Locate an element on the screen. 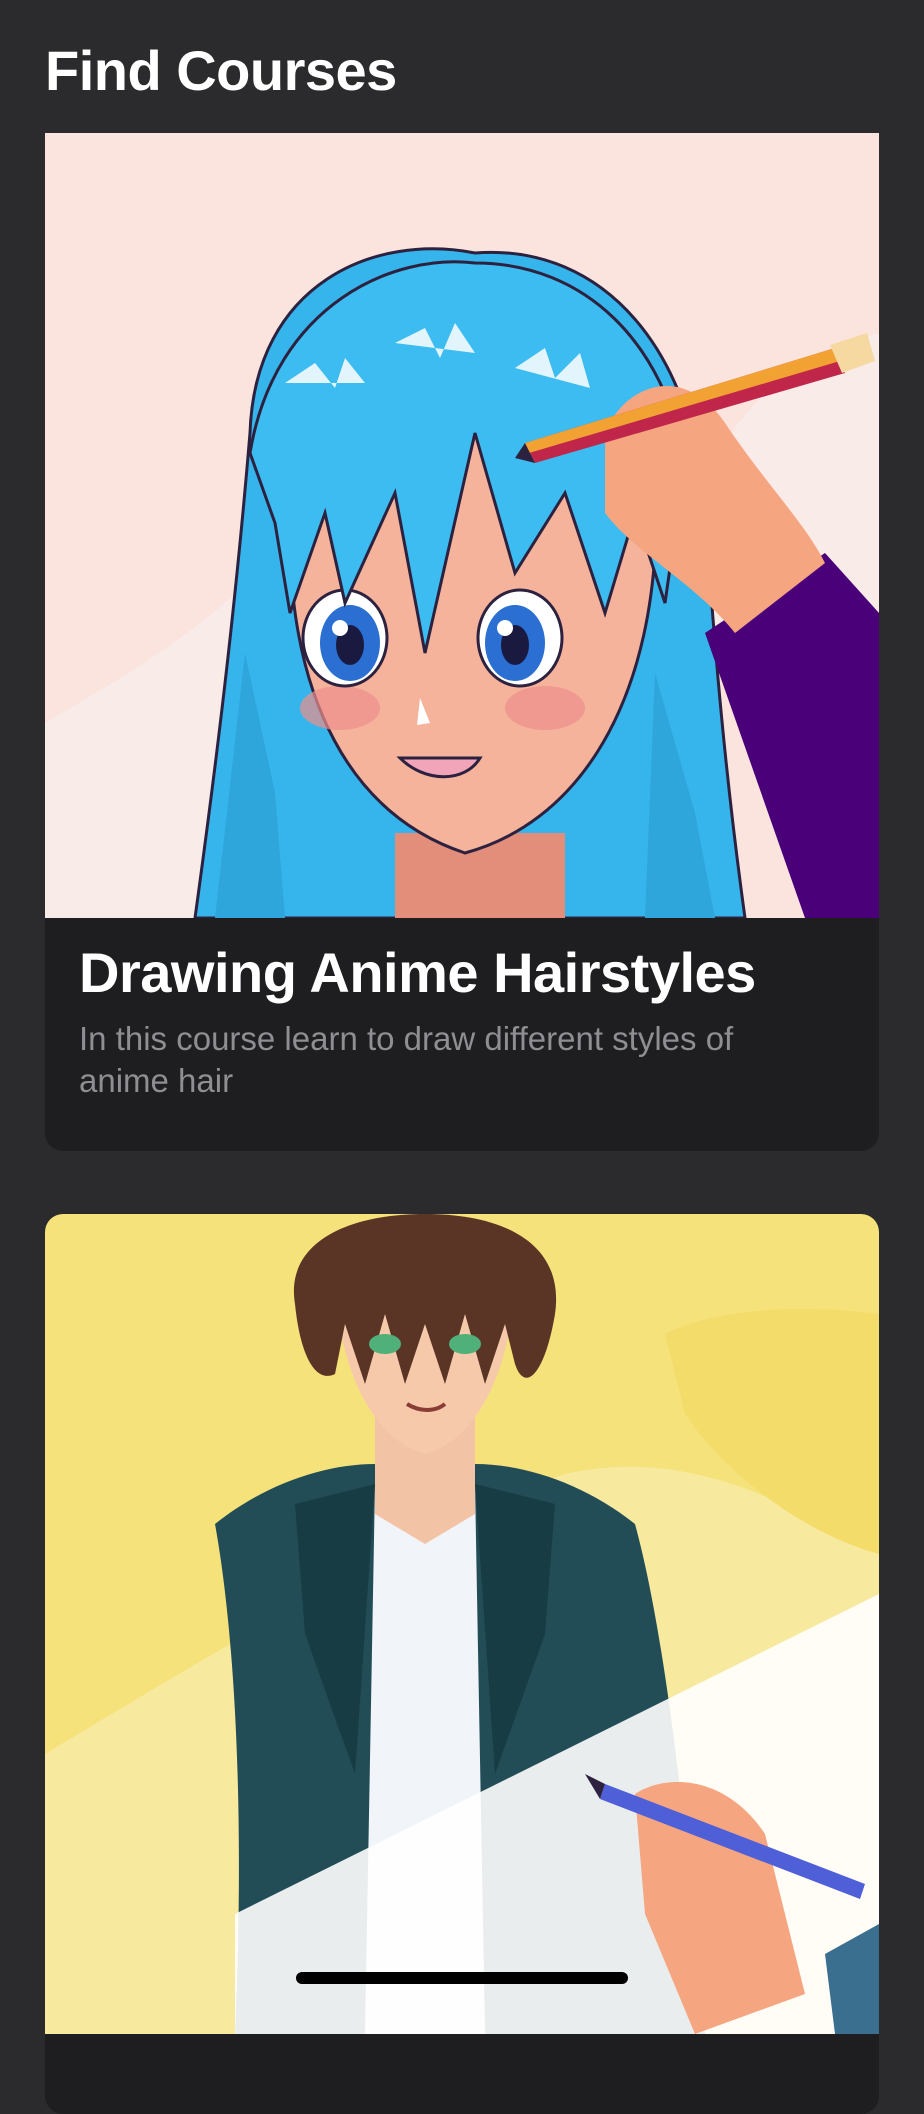  home-indicator is located at coordinates (462, 1978).